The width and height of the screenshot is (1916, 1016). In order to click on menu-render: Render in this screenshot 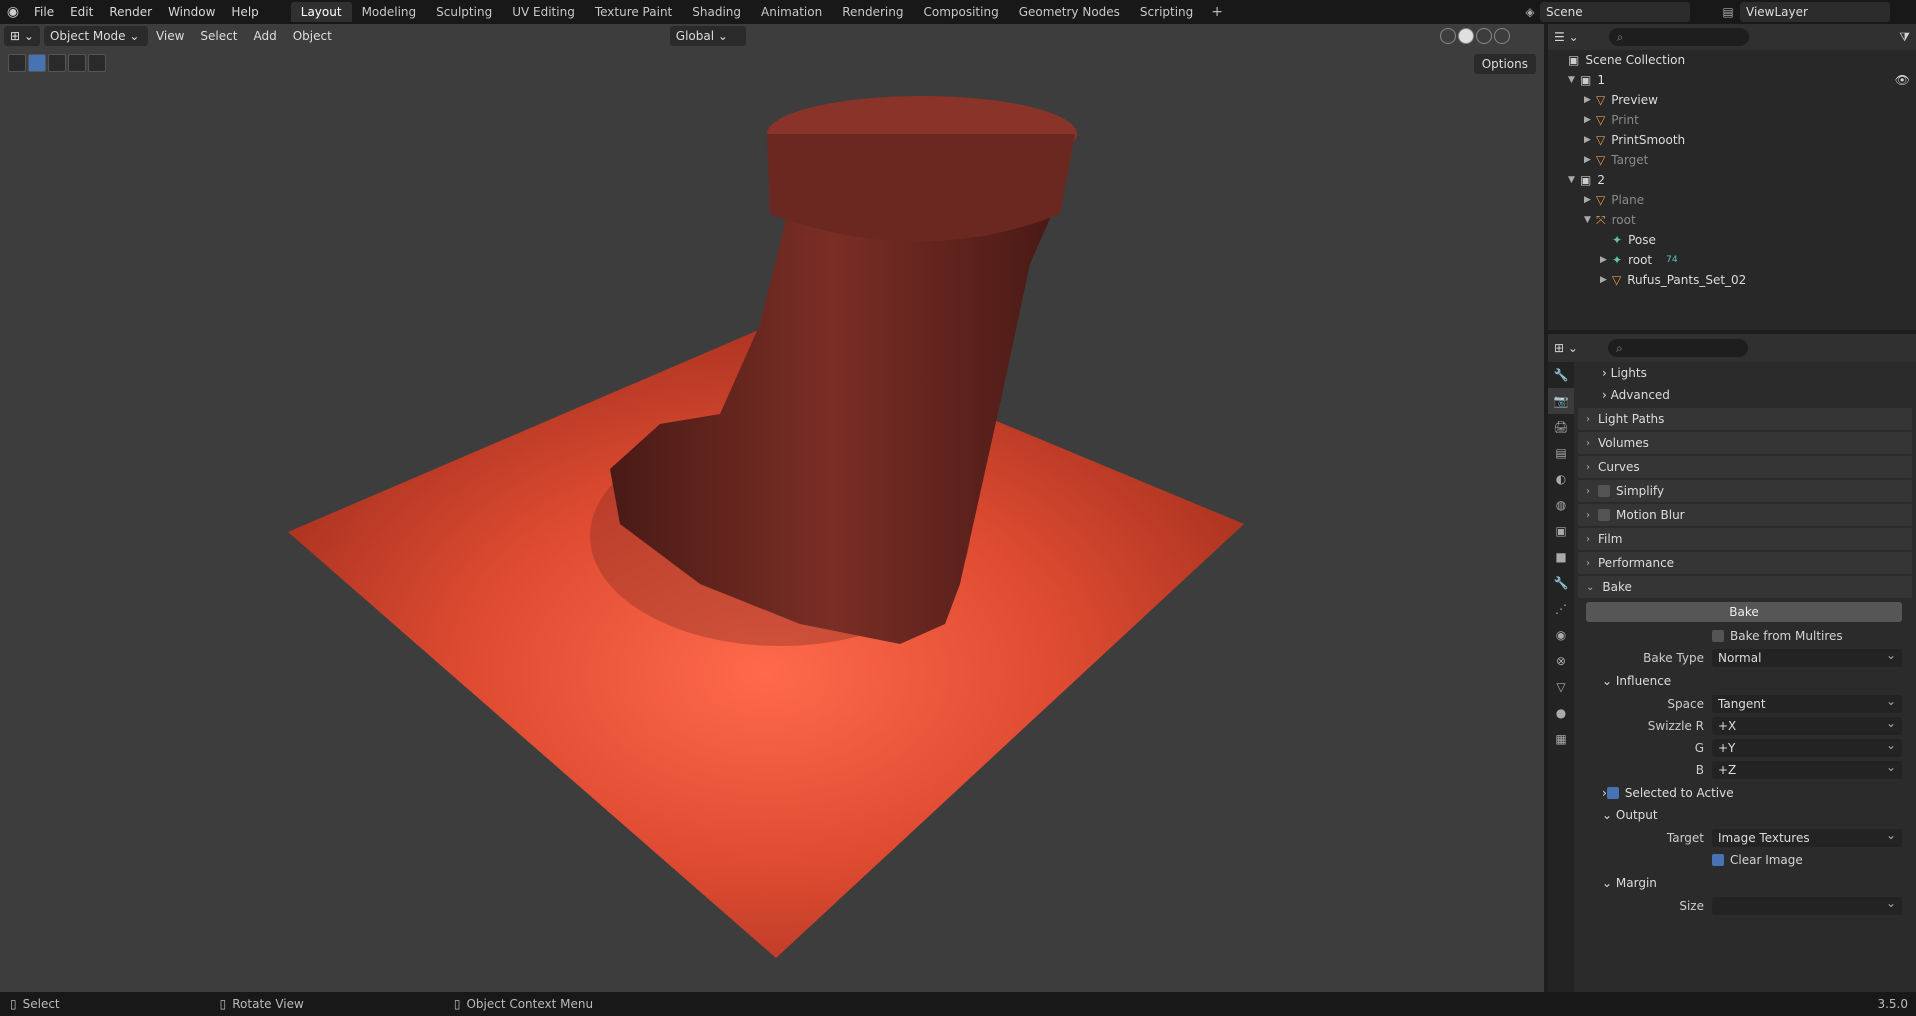, I will do `click(130, 12)`.